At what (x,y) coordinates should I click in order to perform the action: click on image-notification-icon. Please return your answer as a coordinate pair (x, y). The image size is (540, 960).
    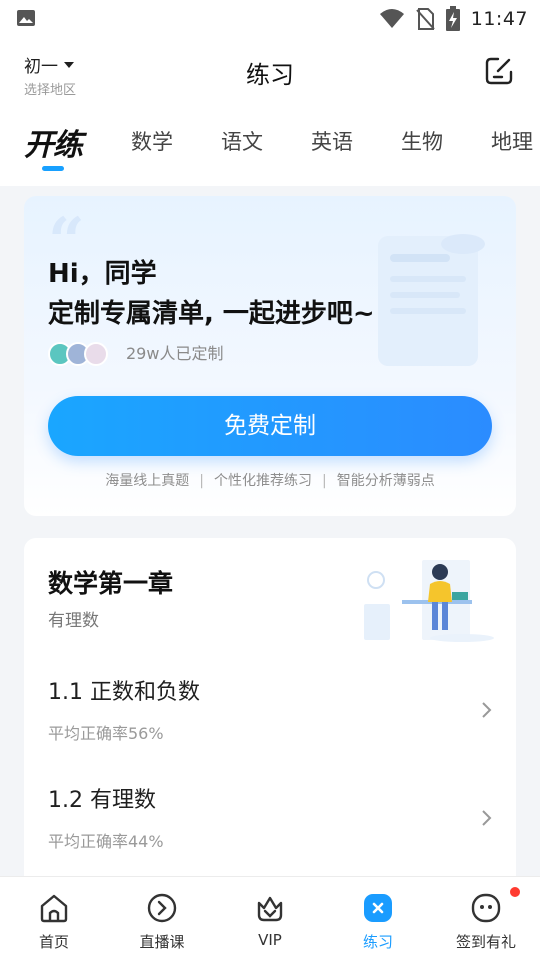
    Looking at the image, I should click on (26, 18).